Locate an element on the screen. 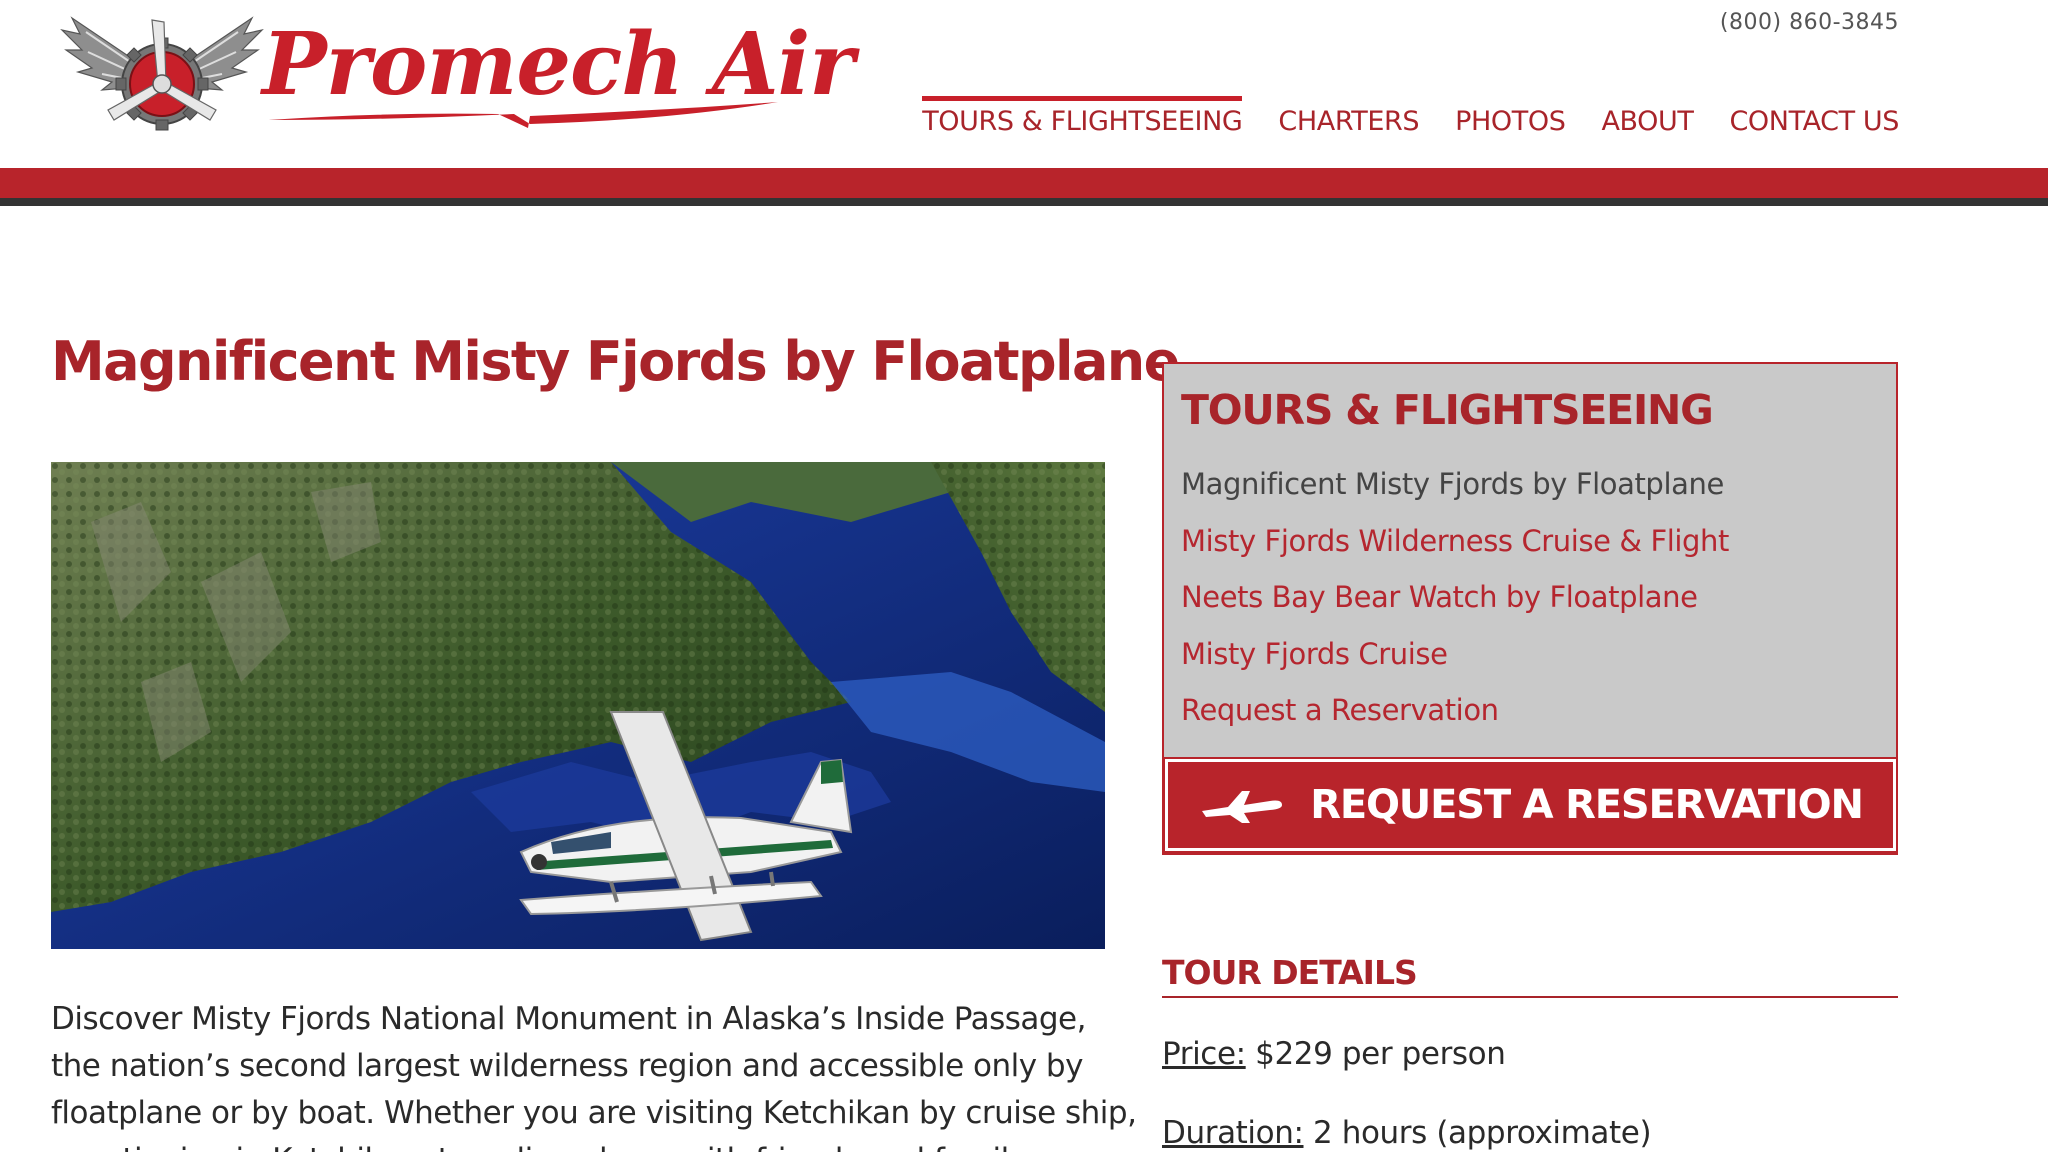 This screenshot has width=2048, height=1152. list-item: Magnificent Misty Fjords by Floatplane is located at coordinates (1455, 484).